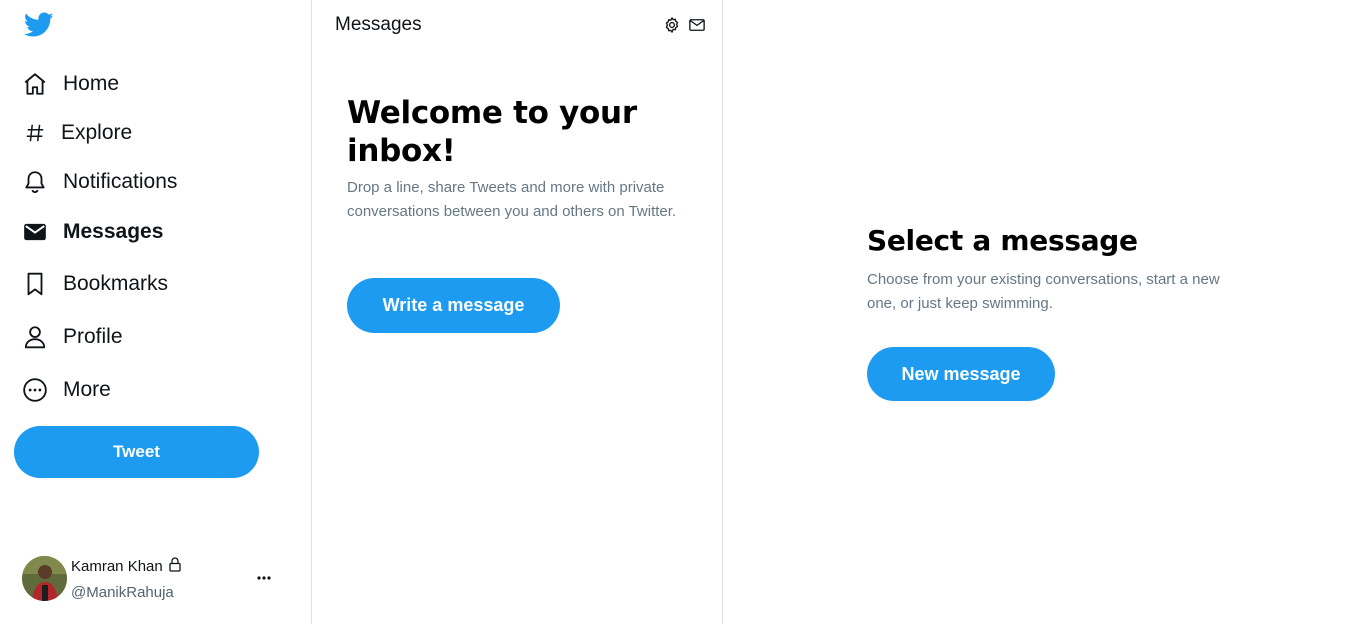 The image size is (1364, 624). Describe the element at coordinates (264, 578) in the screenshot. I see `more-horizontal-icon` at that location.